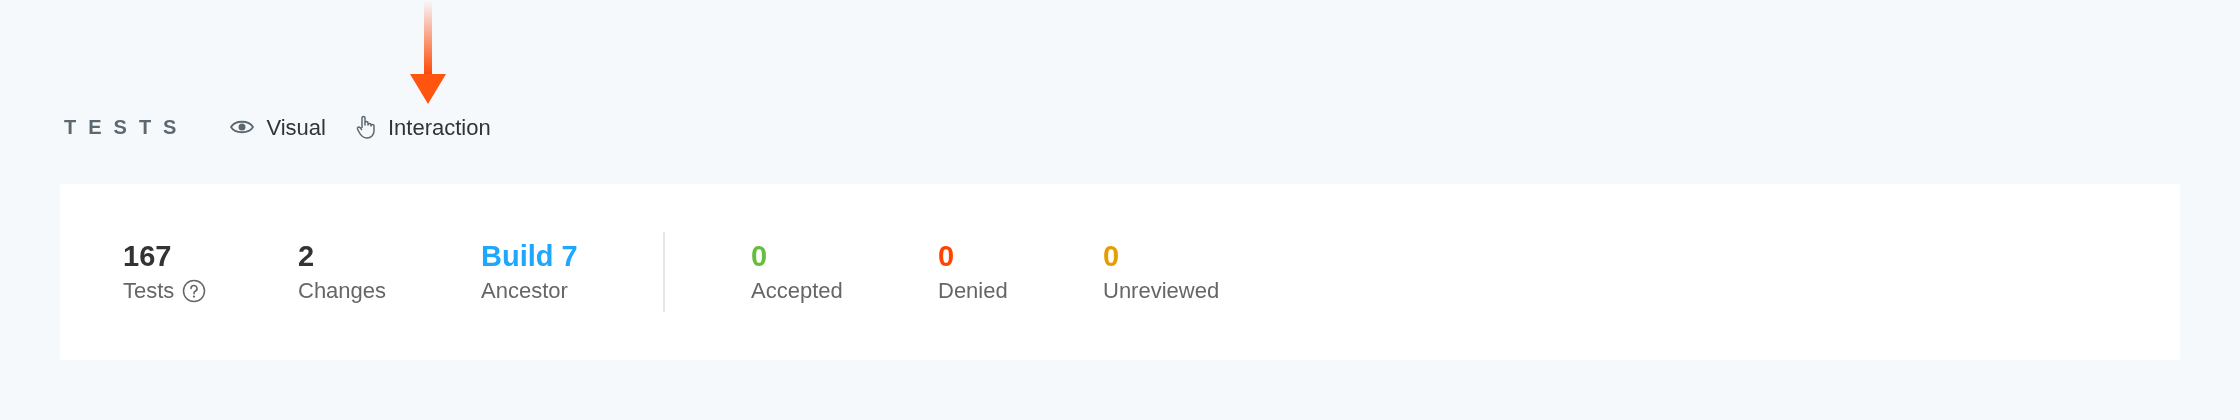 This screenshot has height=420, width=2240. What do you see at coordinates (278, 127) in the screenshot?
I see `mode-toggle: Visual` at bounding box center [278, 127].